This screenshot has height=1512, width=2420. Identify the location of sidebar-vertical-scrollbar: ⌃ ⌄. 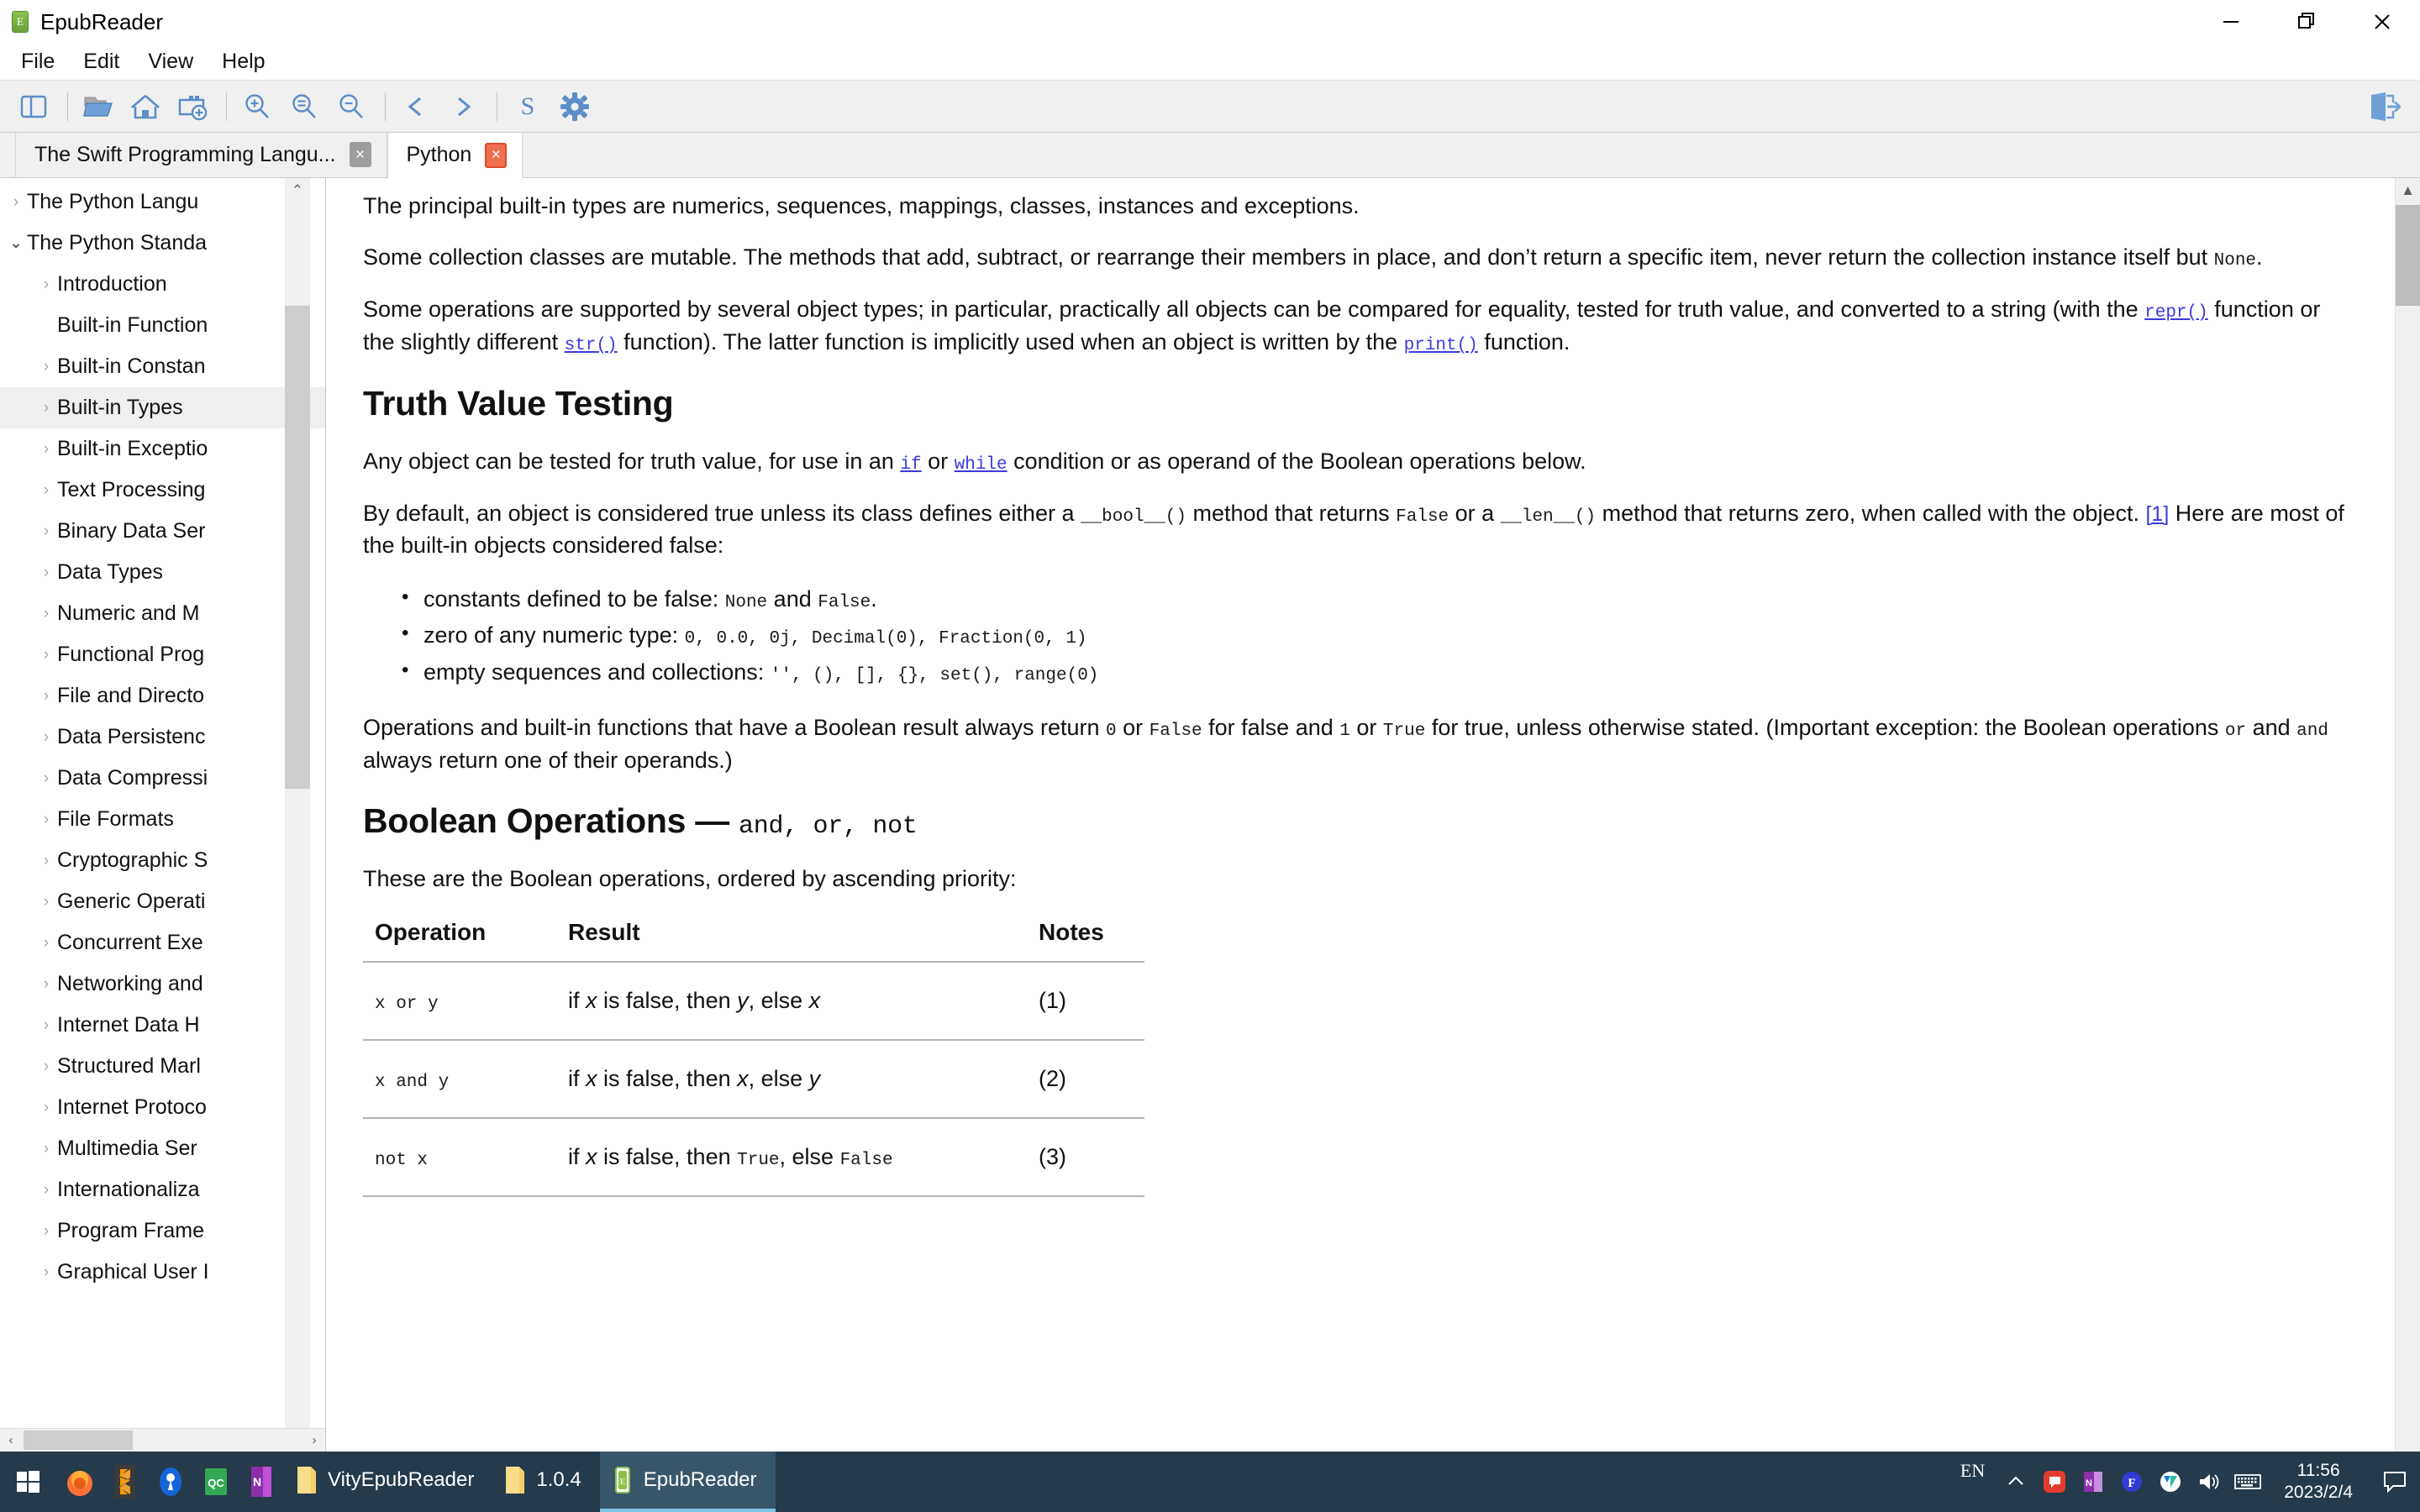
(298, 815).